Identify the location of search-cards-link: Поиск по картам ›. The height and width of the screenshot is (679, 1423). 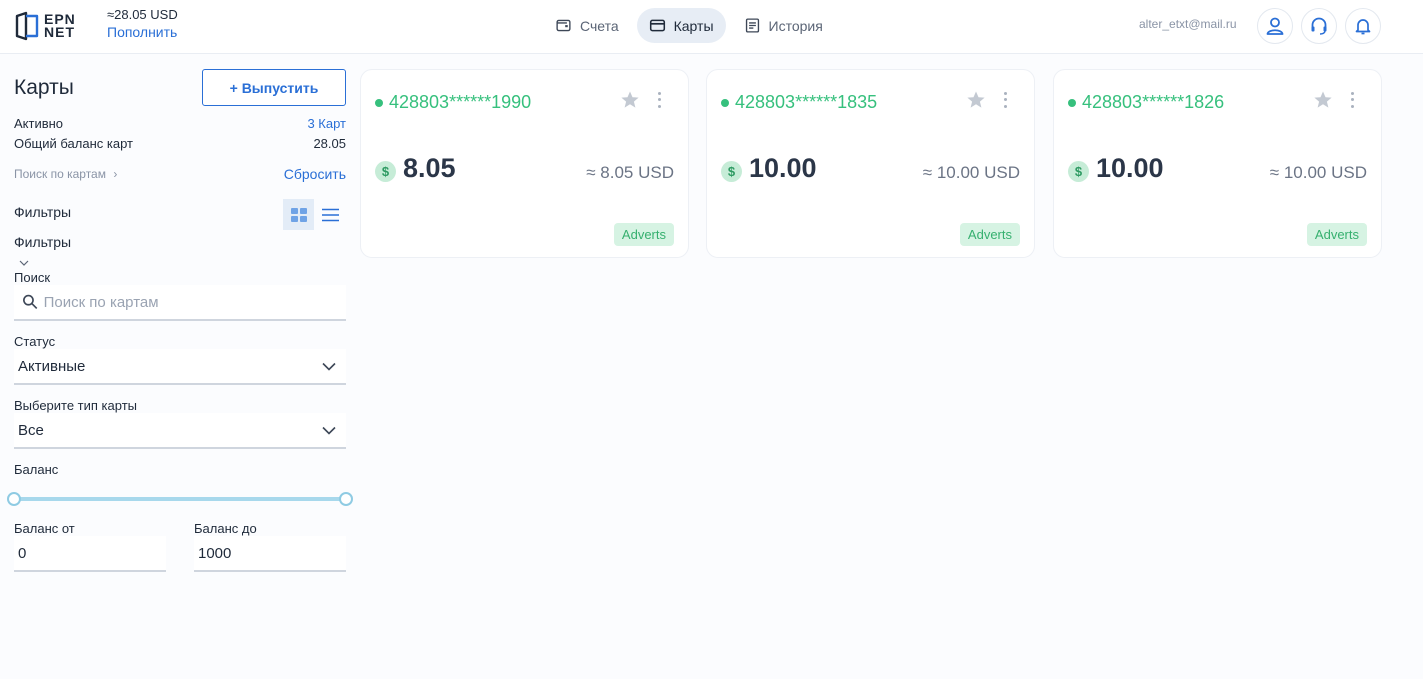
(65, 174).